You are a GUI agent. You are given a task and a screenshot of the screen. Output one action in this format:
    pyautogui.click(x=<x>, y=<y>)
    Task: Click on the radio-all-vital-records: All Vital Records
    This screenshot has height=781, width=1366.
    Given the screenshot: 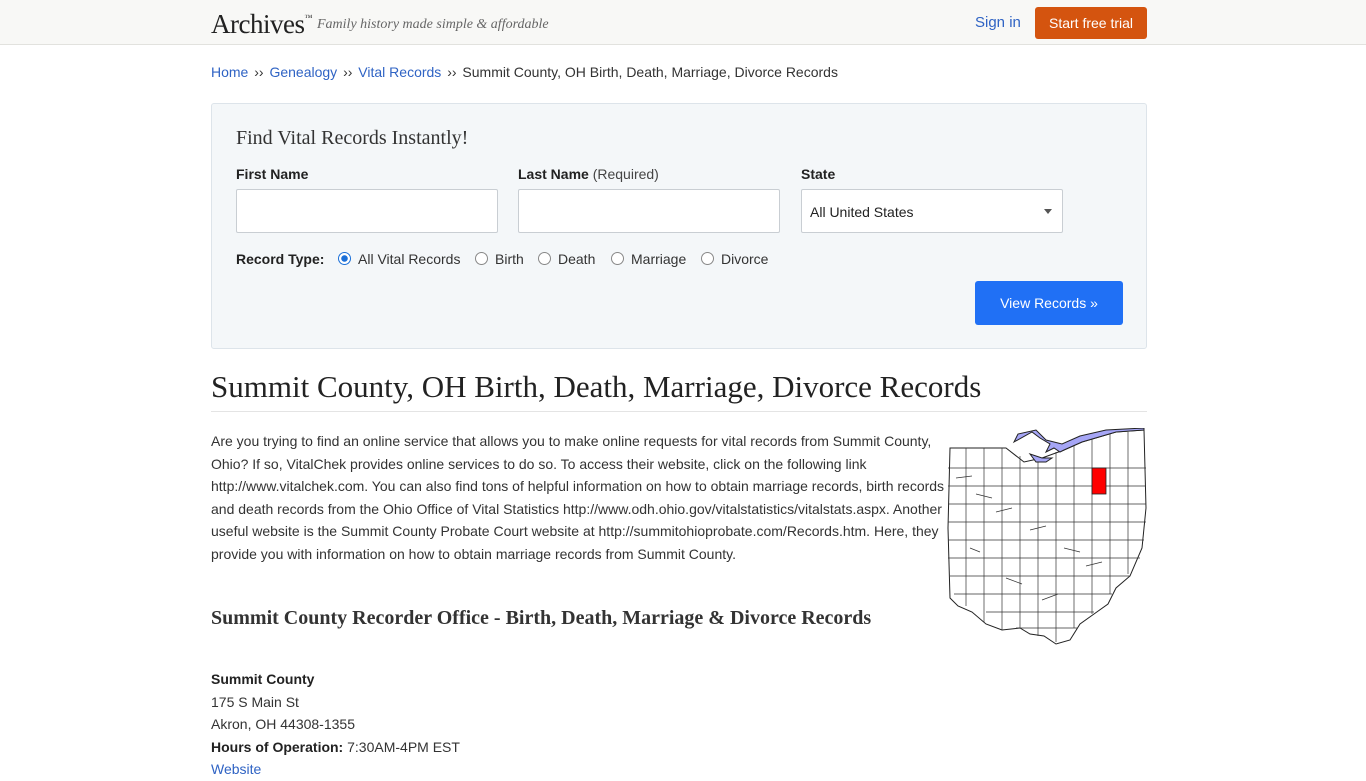 What is the action you would take?
    pyautogui.click(x=399, y=259)
    